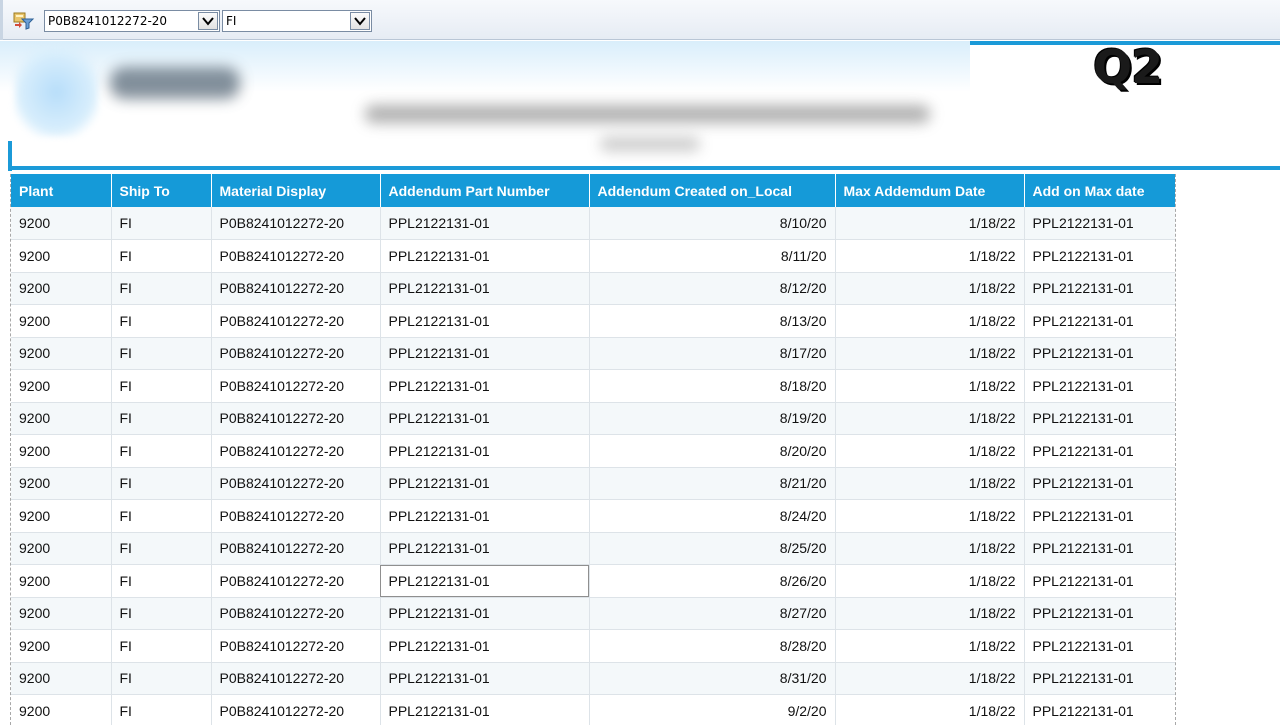  What do you see at coordinates (712, 646) in the screenshot?
I see `table-cell-addendum-created-on-local: 8/28/20` at bounding box center [712, 646].